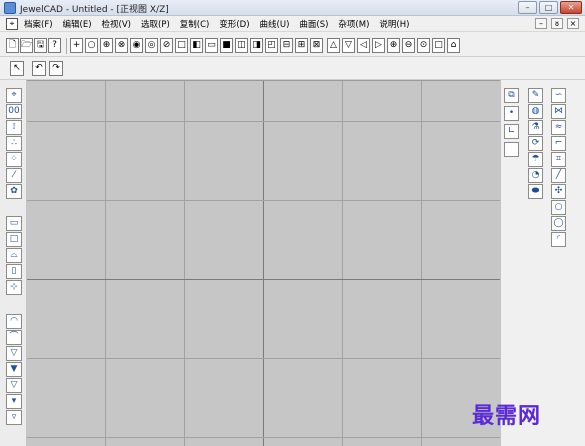 The height and width of the screenshot is (446, 585). Describe the element at coordinates (12, 45) in the screenshot. I see `file-tool-icon: 🗋` at that location.